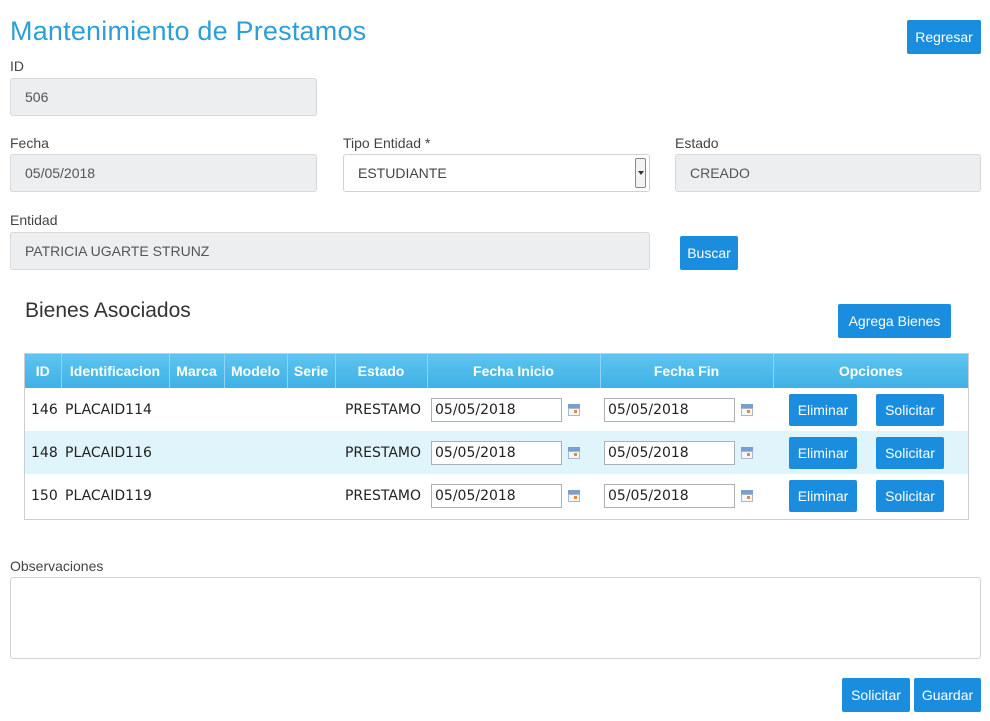 This screenshot has width=990, height=721. What do you see at coordinates (894, 321) in the screenshot?
I see `add-bienes-button: Agrega Bienes` at bounding box center [894, 321].